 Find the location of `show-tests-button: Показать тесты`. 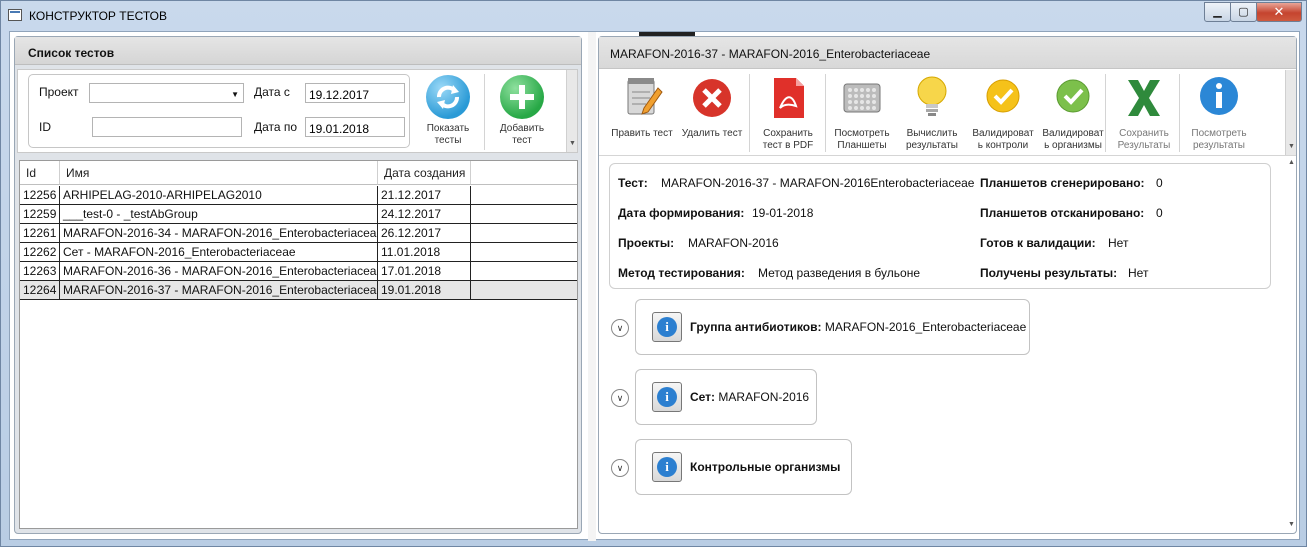

show-tests-button: Показать тесты is located at coordinates (448, 112).